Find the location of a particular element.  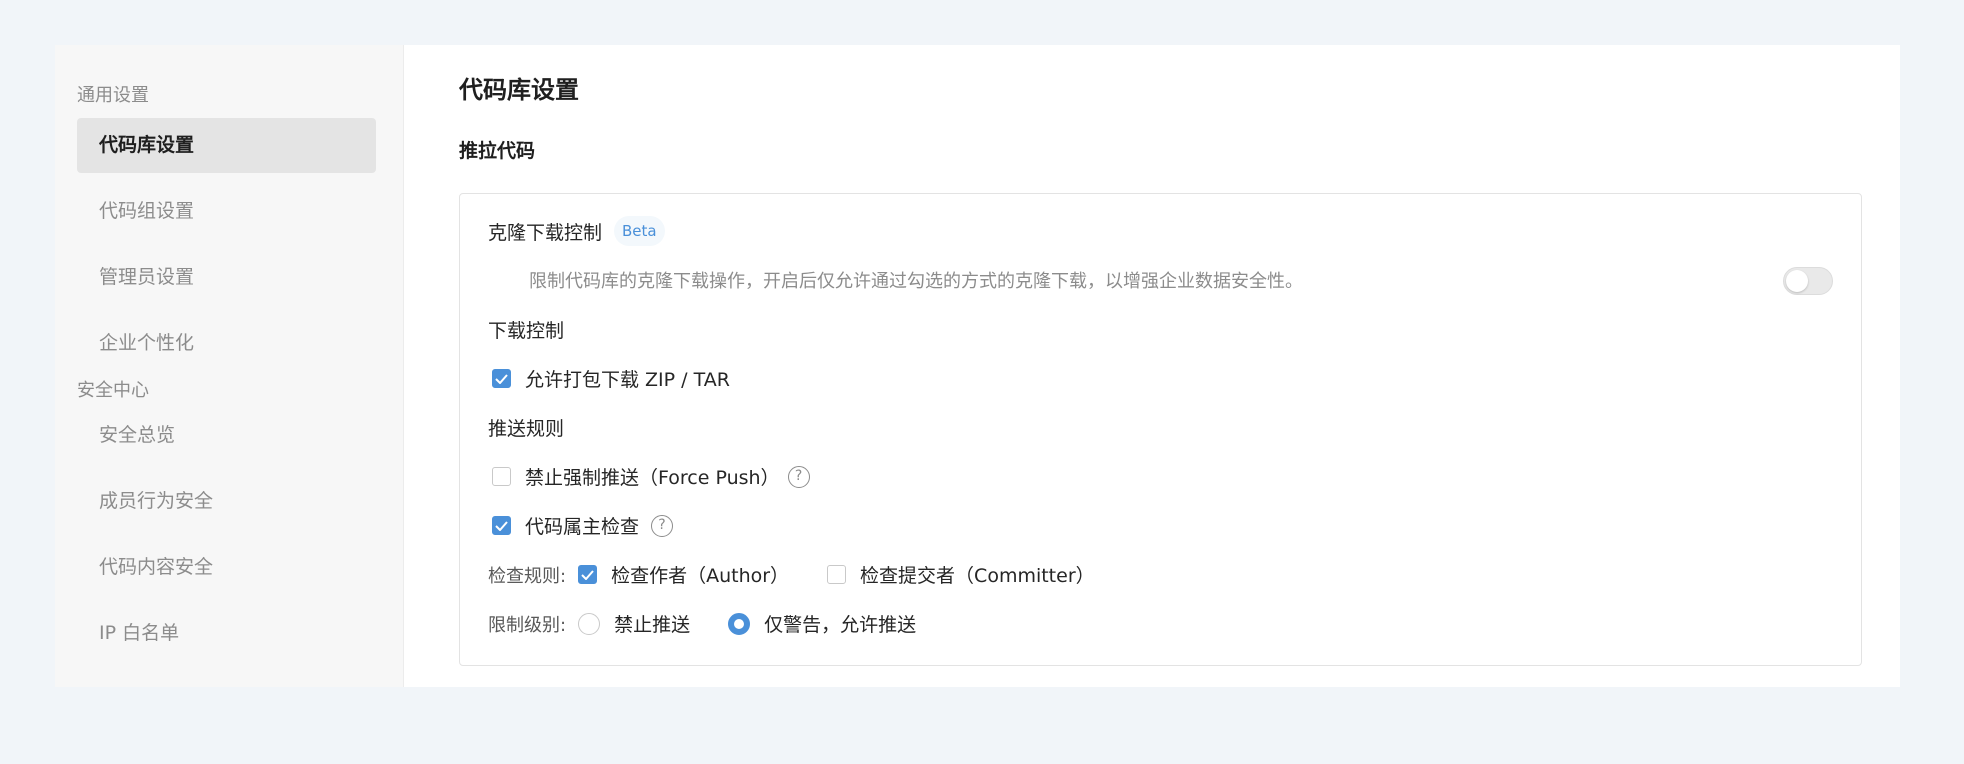

download-control-title: 下载控制 is located at coordinates (526, 331).